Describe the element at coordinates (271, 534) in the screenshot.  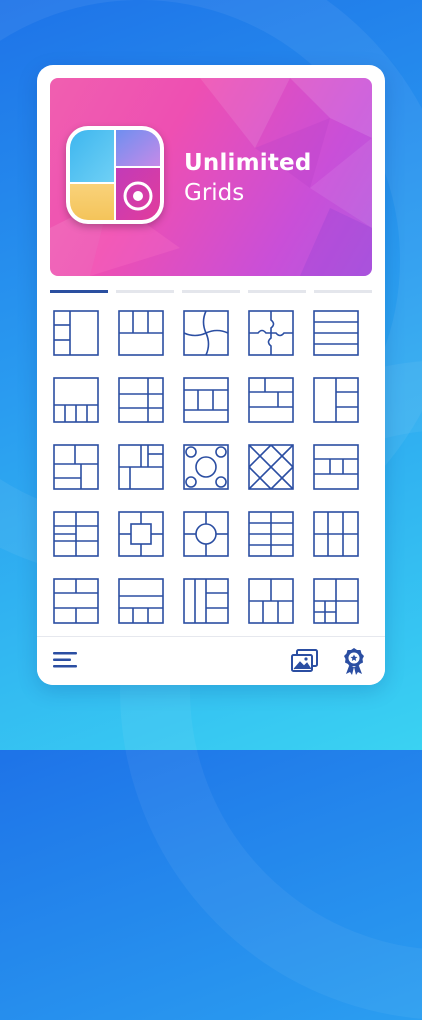
I see `layout-option-grid-3x2` at that location.